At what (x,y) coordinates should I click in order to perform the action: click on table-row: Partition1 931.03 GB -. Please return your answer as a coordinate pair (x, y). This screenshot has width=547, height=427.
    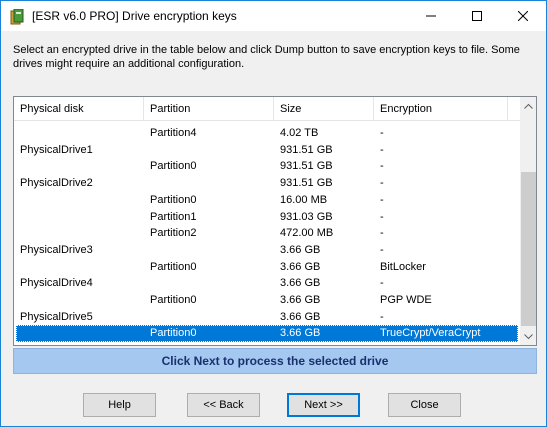
    Looking at the image, I should click on (267, 217).